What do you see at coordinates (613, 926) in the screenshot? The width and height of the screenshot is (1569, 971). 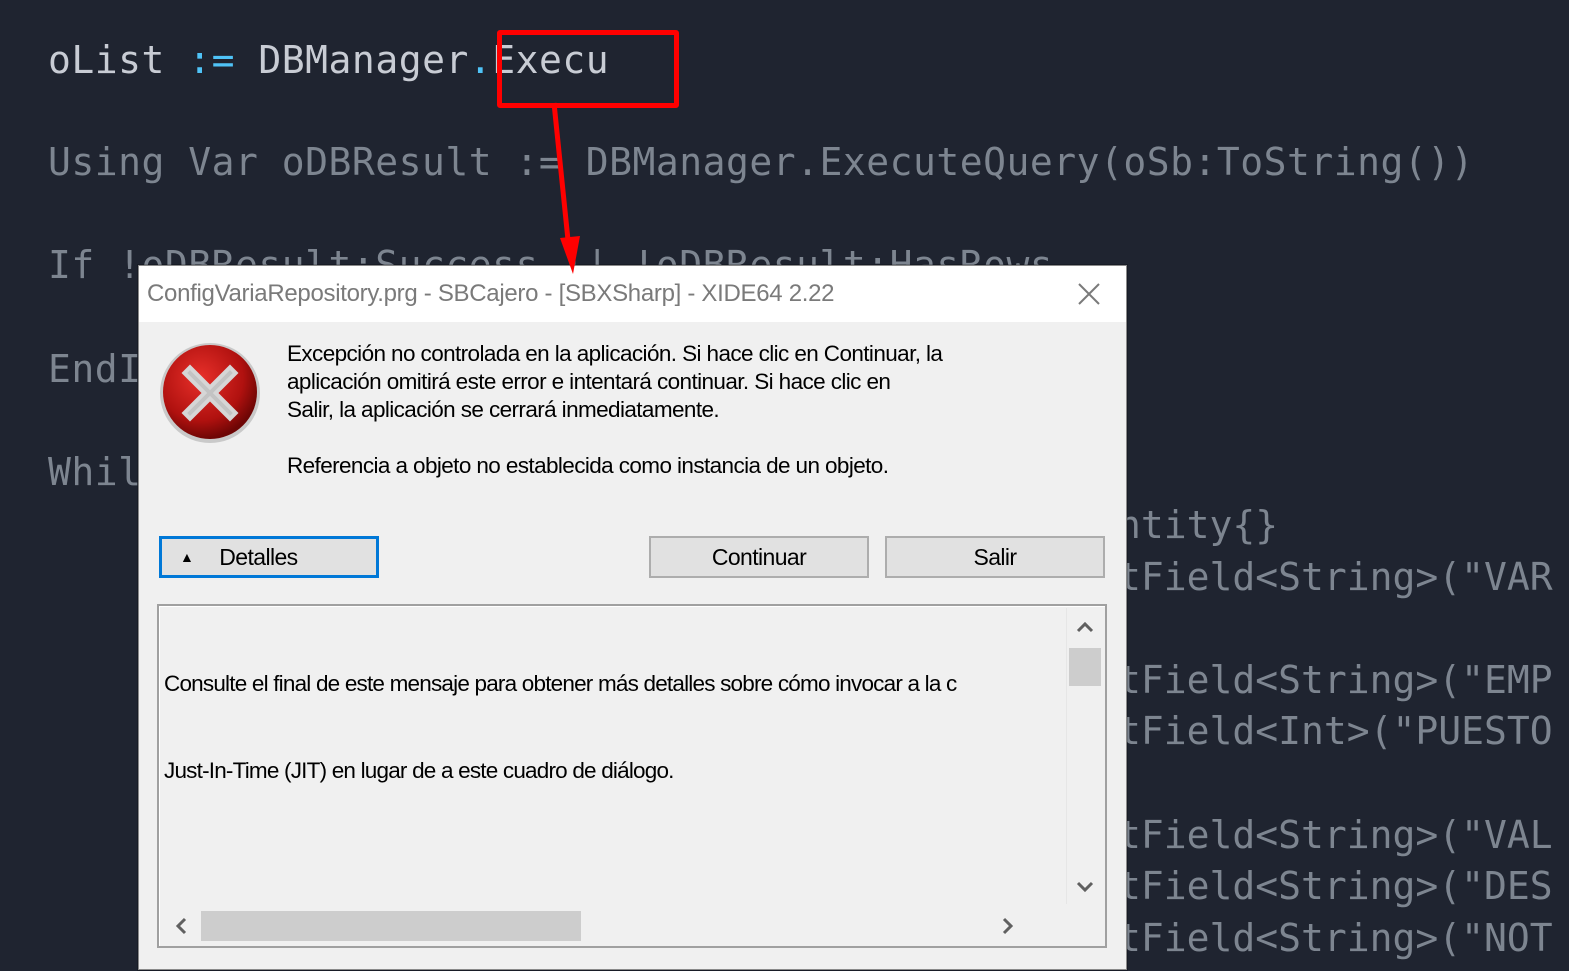 I see `horizontal-scrollbar` at bounding box center [613, 926].